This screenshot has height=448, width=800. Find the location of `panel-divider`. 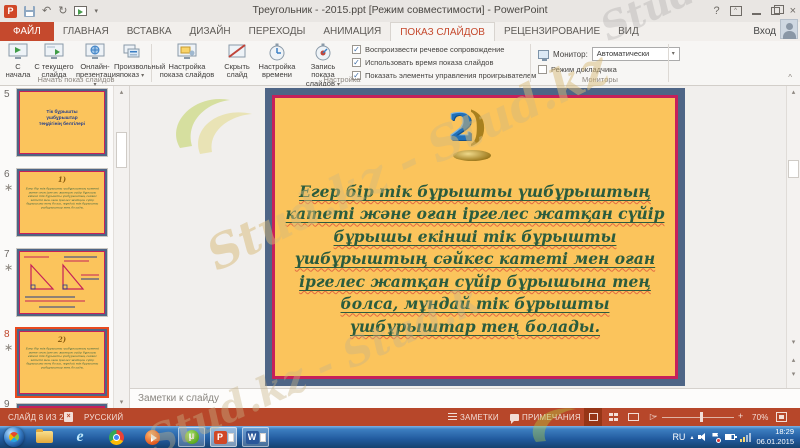

panel-divider is located at coordinates (129, 247).